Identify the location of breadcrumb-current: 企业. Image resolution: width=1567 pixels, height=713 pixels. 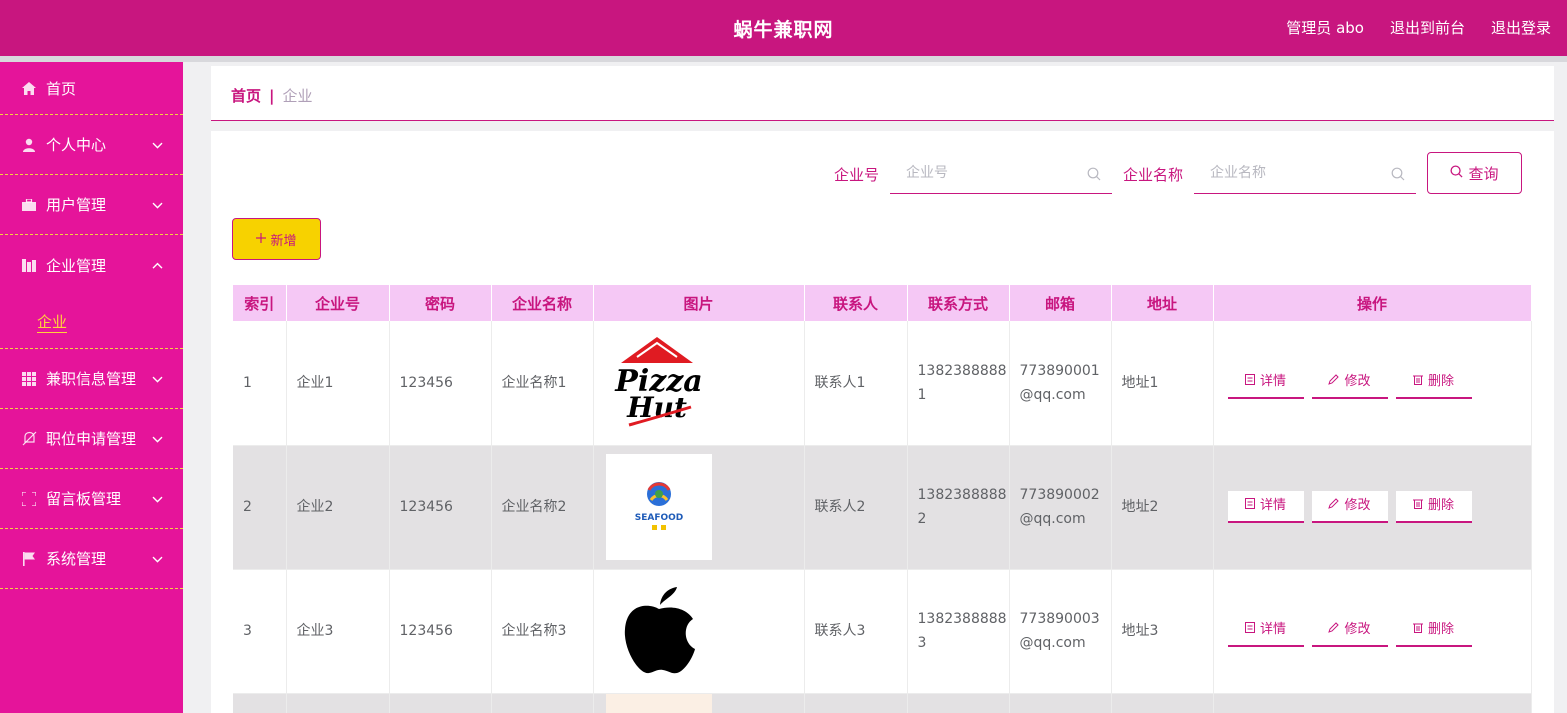
(297, 96).